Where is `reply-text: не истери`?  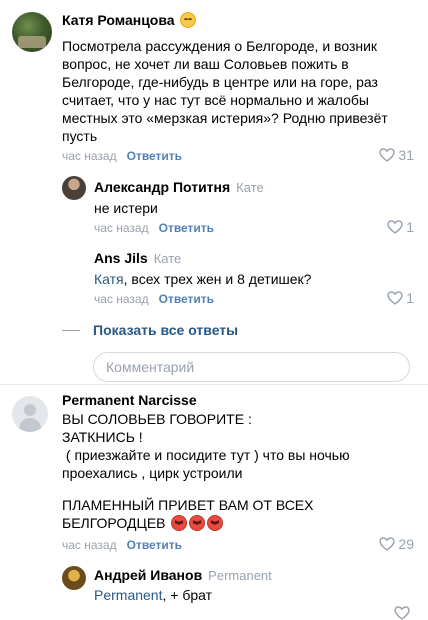
reply-text: не истери is located at coordinates (126, 208).